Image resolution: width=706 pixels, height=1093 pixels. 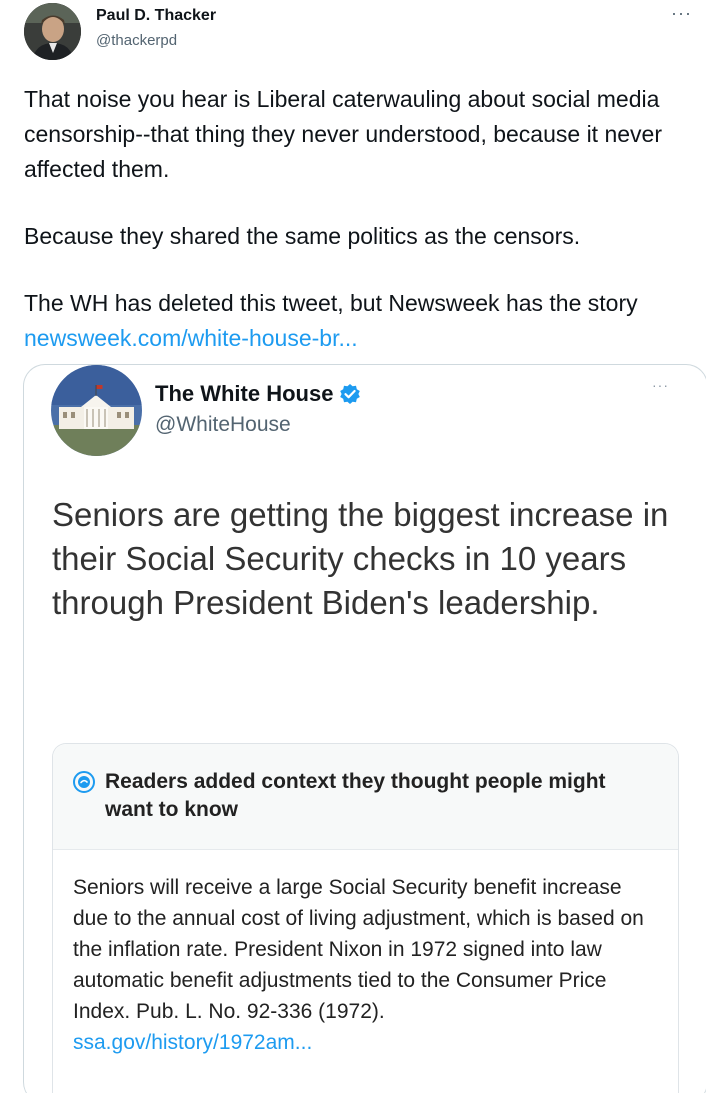 I want to click on embedded-more-icon: ···, so click(x=660, y=385).